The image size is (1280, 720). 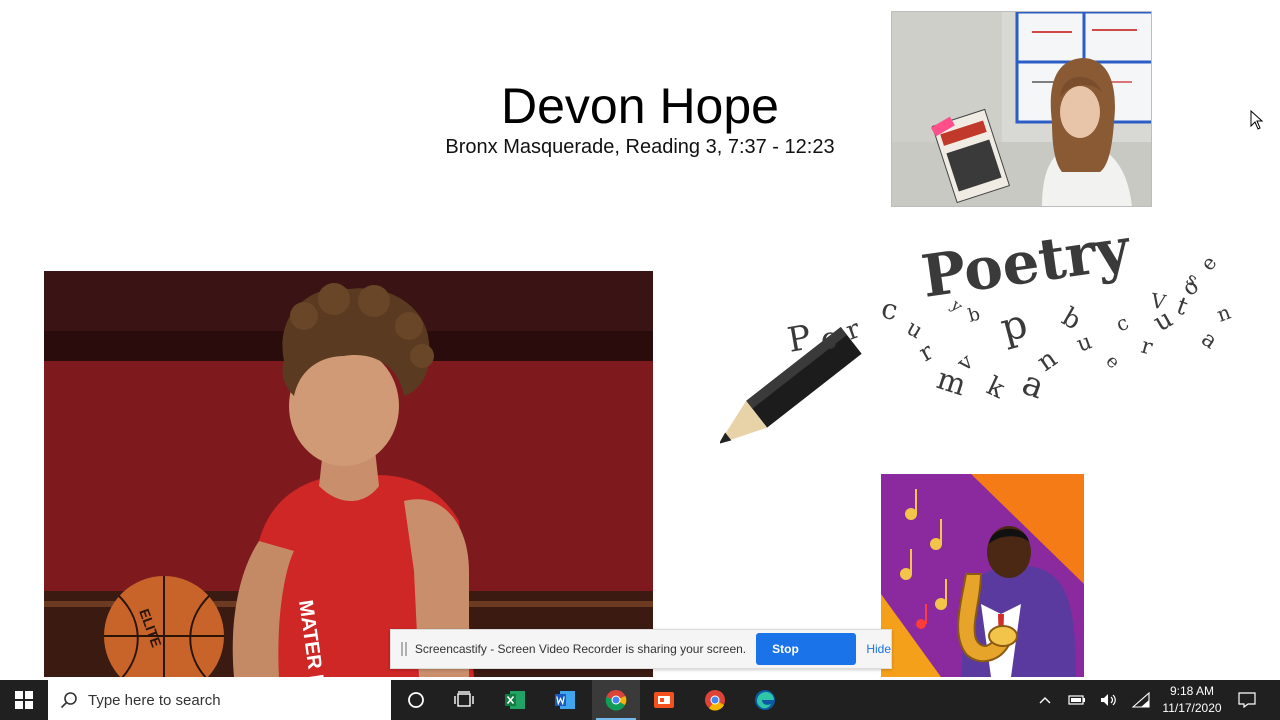 What do you see at coordinates (1026, 266) in the screenshot?
I see `poetry-word: Poetry` at bounding box center [1026, 266].